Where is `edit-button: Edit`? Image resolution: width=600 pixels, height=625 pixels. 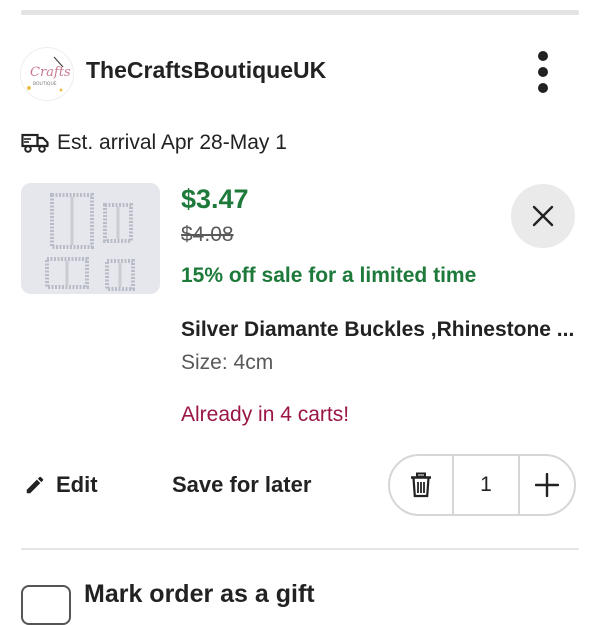 edit-button: Edit is located at coordinates (61, 485).